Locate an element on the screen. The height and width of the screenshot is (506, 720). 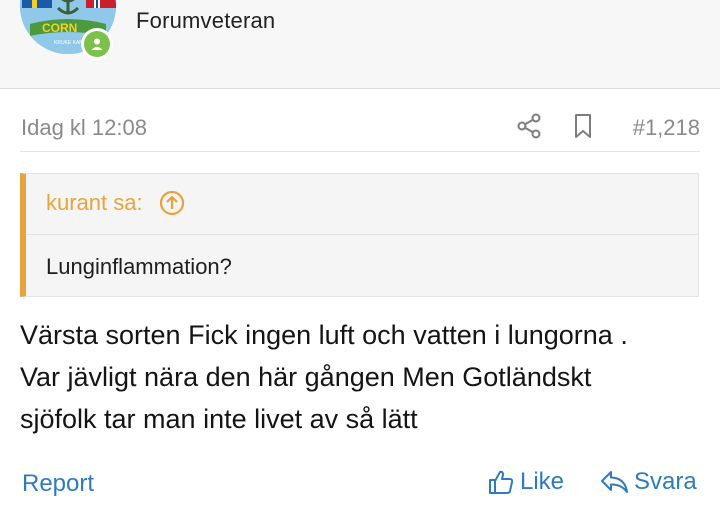
post-date: Idag kl 12:08 is located at coordinates (84, 128).